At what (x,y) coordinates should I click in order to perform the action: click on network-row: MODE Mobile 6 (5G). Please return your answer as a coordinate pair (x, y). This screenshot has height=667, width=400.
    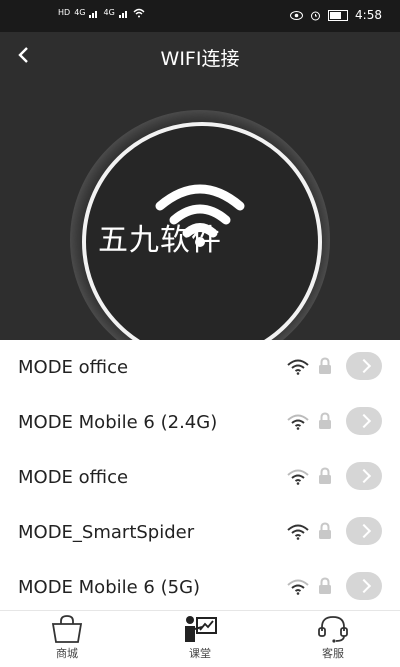
    Looking at the image, I should click on (200, 587).